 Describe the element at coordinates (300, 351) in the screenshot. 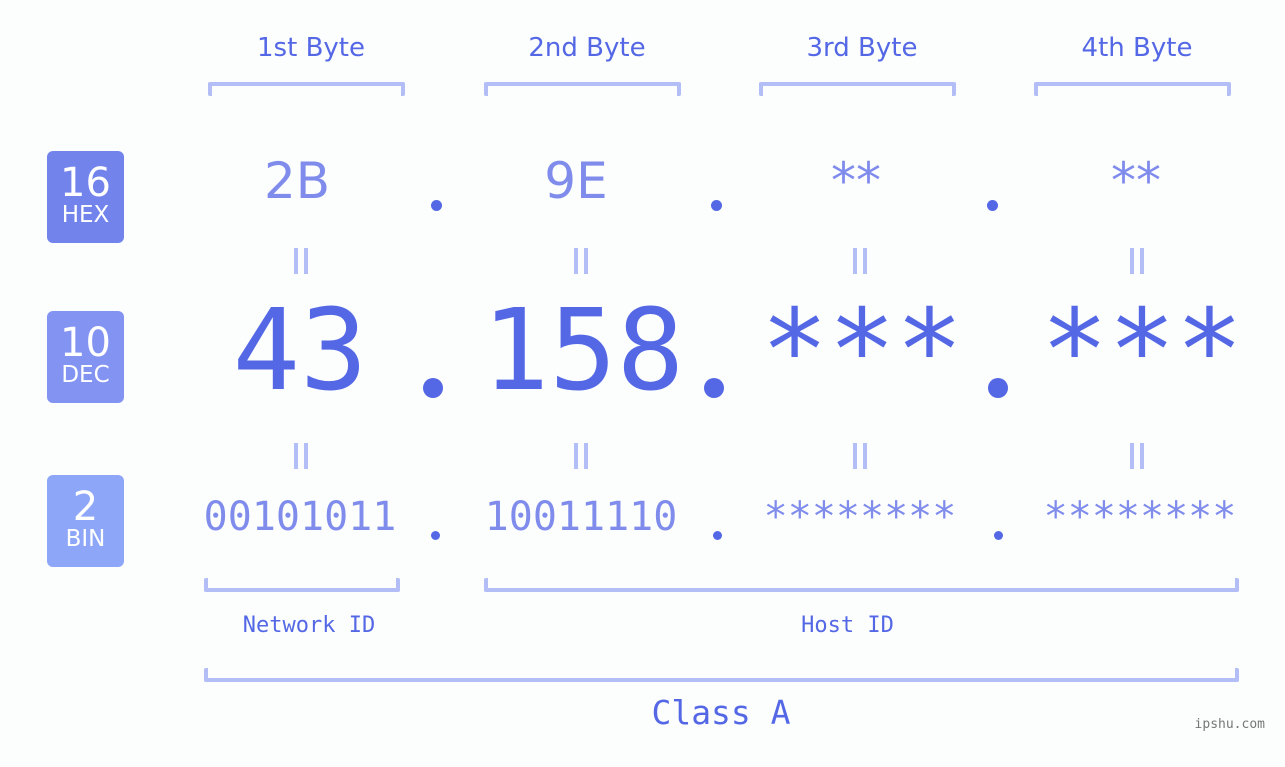

I see `dec-octet-1: 43` at that location.